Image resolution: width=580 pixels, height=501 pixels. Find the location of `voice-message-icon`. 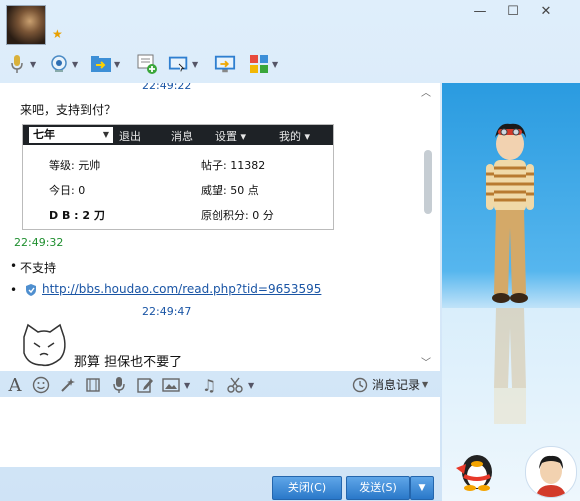

voice-message-icon is located at coordinates (119, 385).